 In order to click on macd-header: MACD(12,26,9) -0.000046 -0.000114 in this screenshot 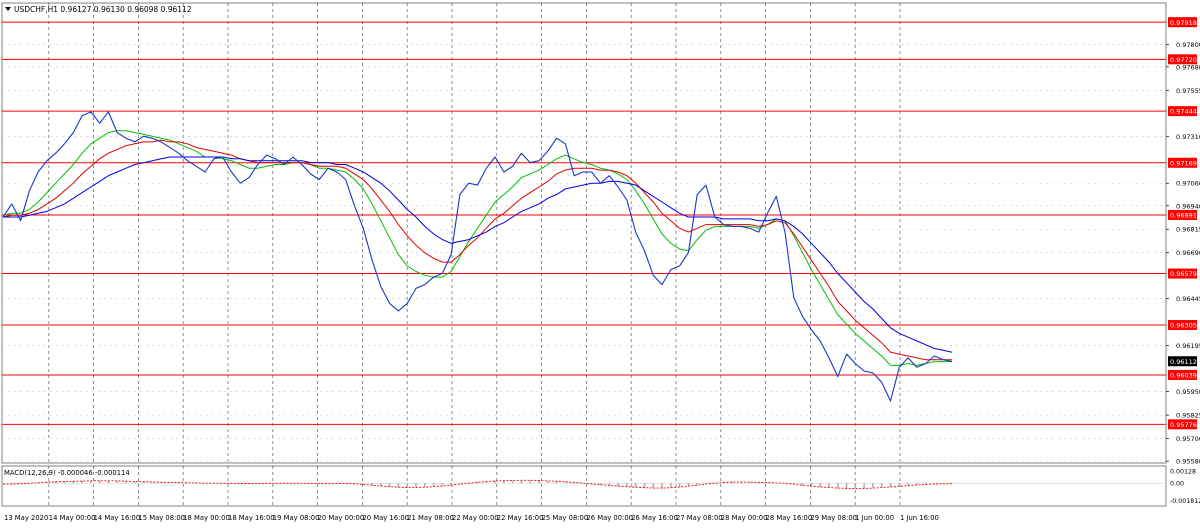, I will do `click(67, 473)`.